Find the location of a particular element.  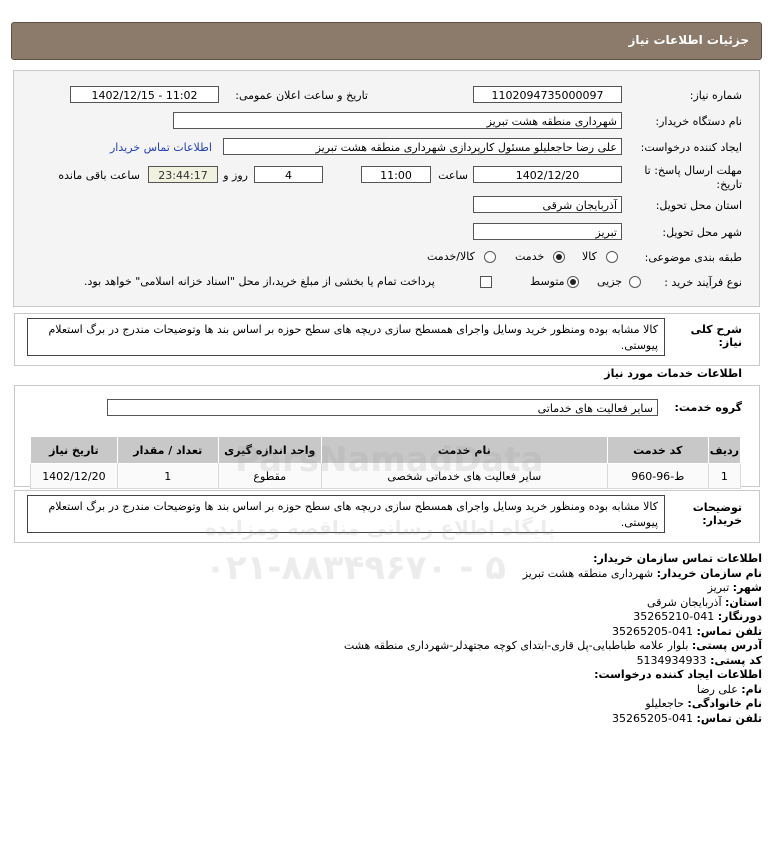

contact-city-label: شهر: is located at coordinates (747, 587).